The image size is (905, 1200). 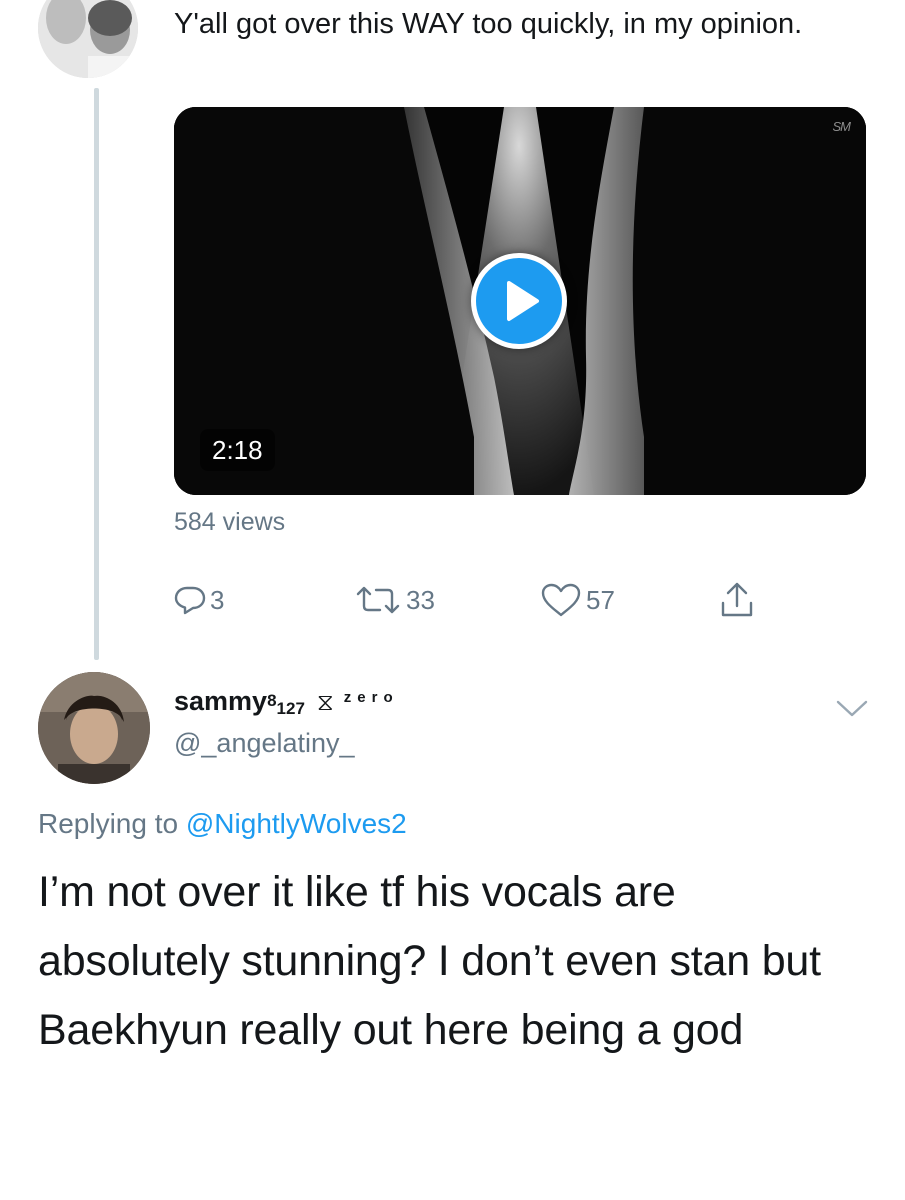 I want to click on display-name-subscript: 127, so click(x=290, y=708).